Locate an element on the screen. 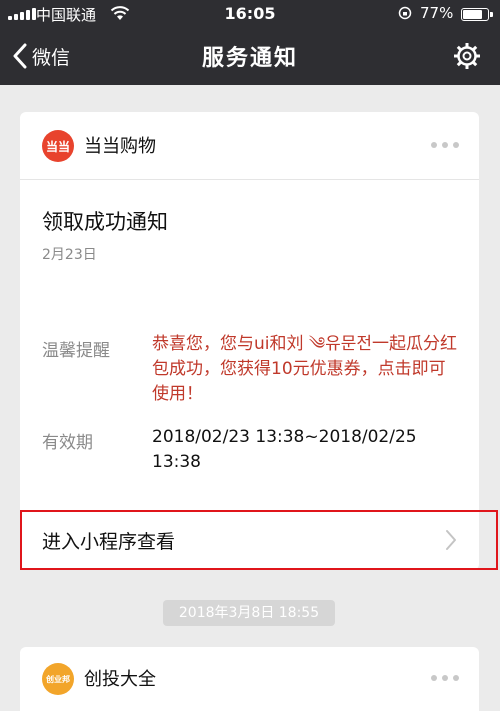 The image size is (500, 711). nav-bar: 微信 服务通知 is located at coordinates (250, 56).